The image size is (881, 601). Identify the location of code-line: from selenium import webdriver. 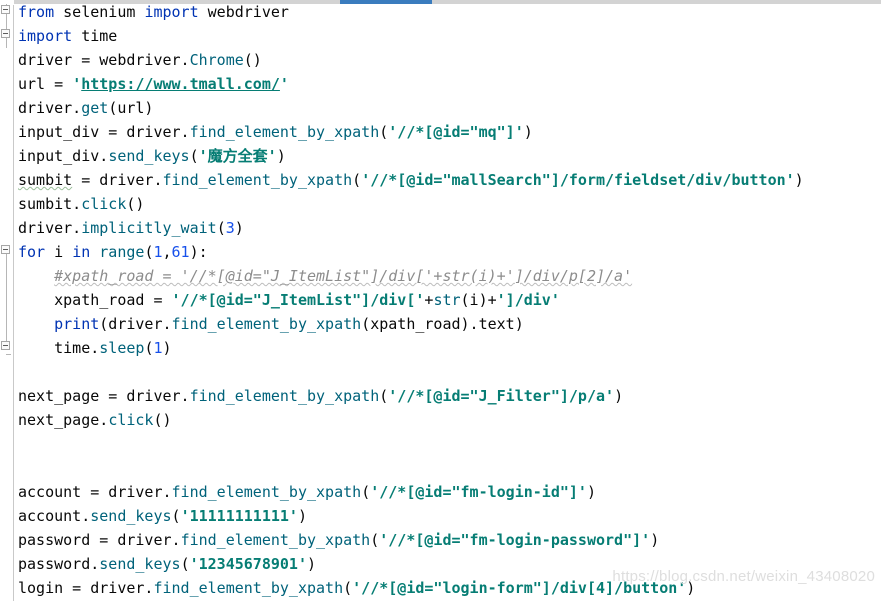
(447, 12).